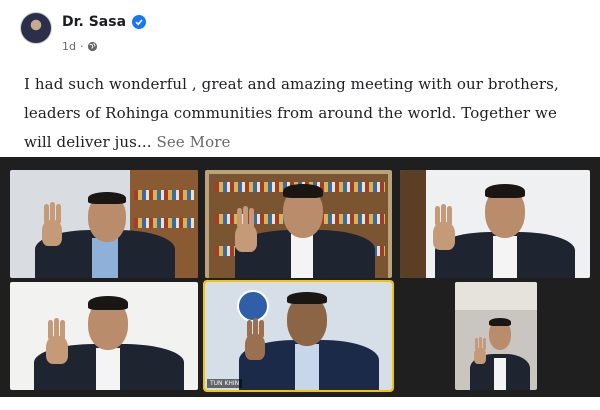  Describe the element at coordinates (36, 28) in the screenshot. I see `avatar` at that location.